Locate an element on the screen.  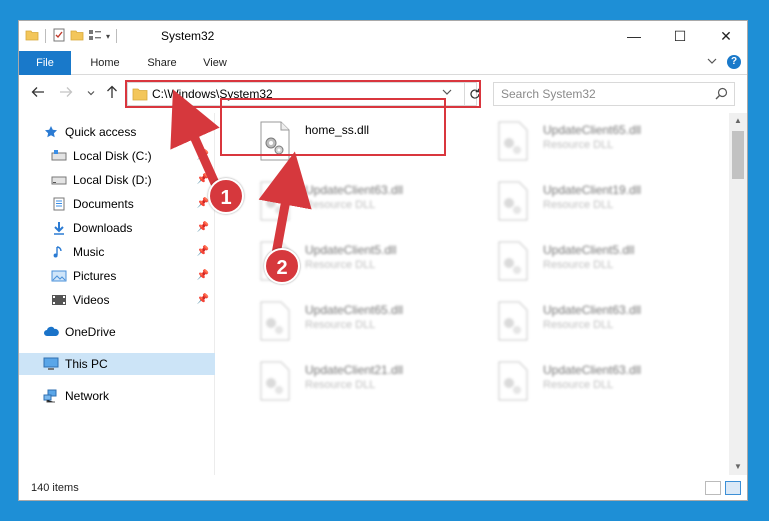
file-item: UpdateClient5.dll Resource DLL is located at coordinates (592, 265).